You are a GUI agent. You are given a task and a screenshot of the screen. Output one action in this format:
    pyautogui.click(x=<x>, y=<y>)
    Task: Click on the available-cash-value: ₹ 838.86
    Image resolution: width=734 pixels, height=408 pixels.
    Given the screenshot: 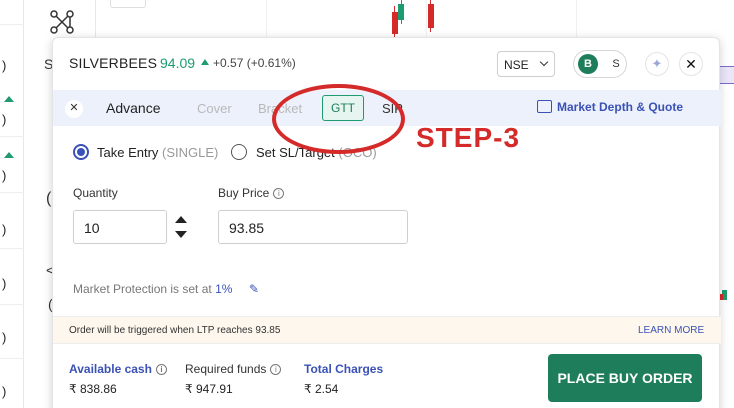 What is the action you would take?
    pyautogui.click(x=93, y=389)
    